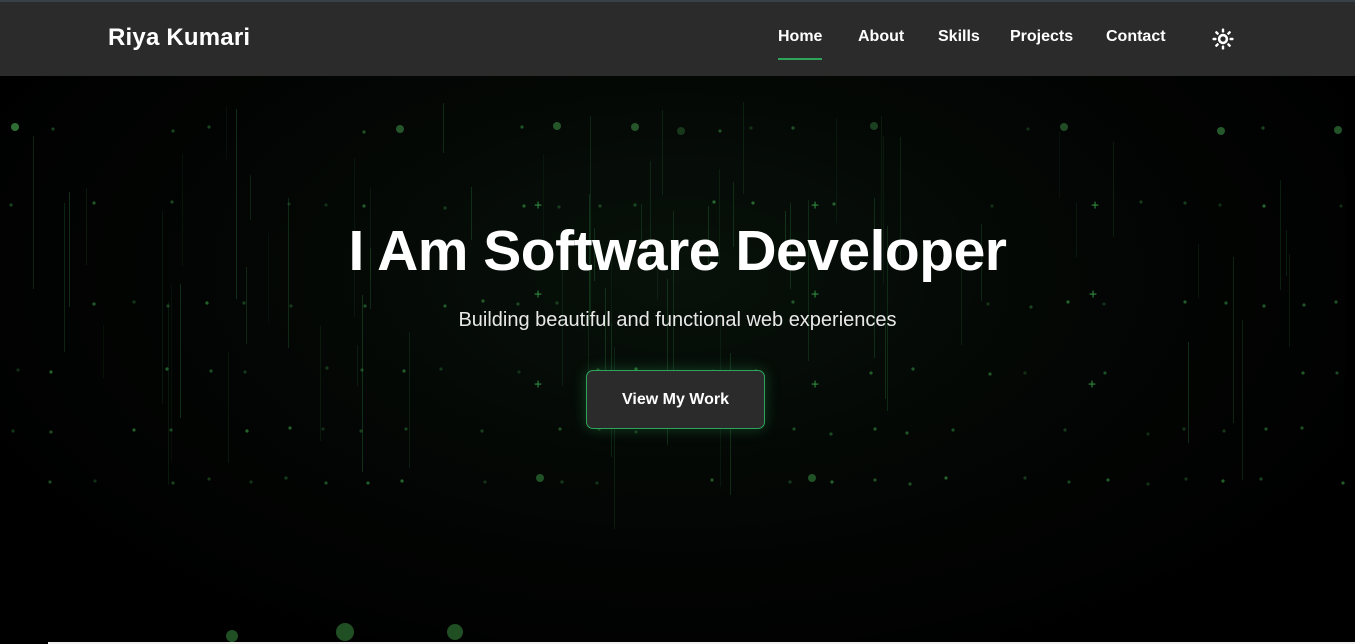 This screenshot has height=644, width=1355. Describe the element at coordinates (677, 251) in the screenshot. I see `hero-title: I Am Software Developer` at that location.